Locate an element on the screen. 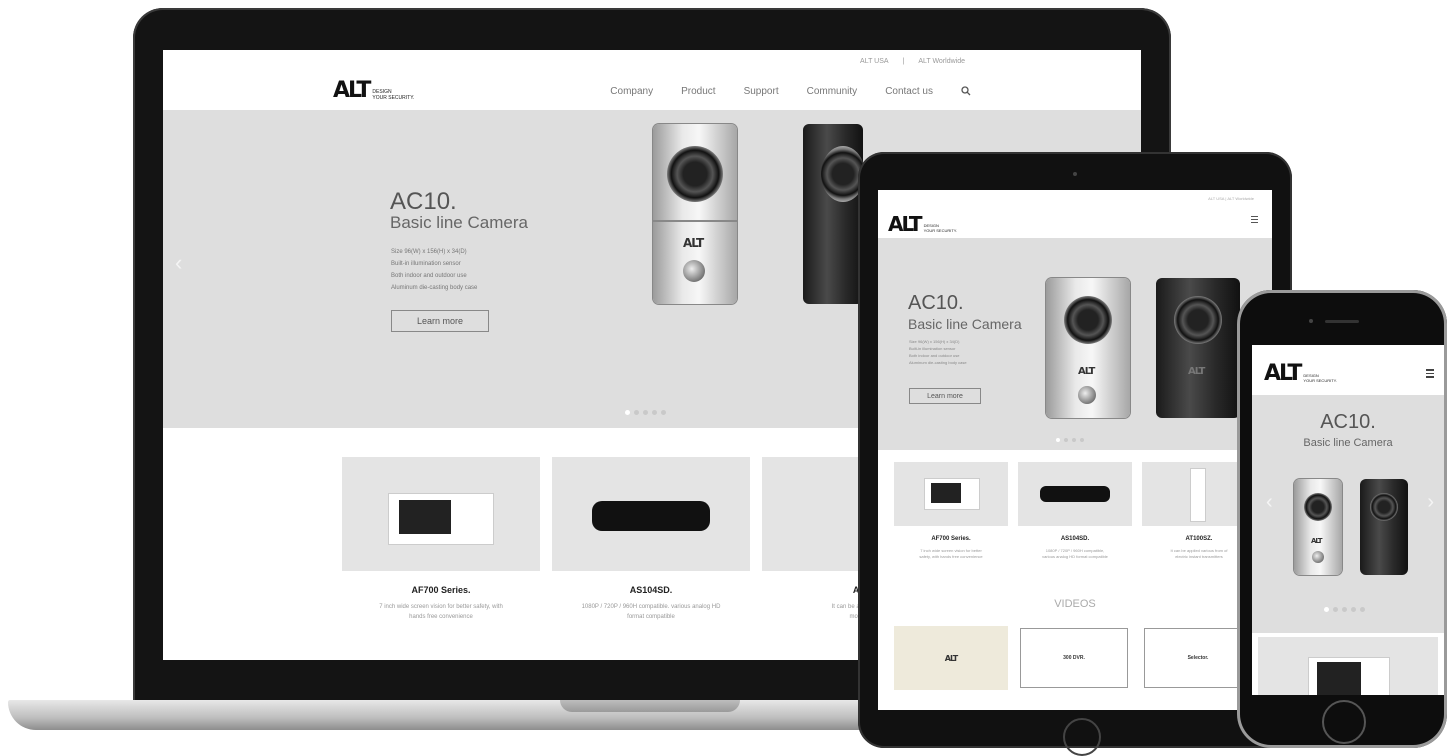 The width and height of the screenshot is (1447, 756). search-icon is located at coordinates (966, 92).